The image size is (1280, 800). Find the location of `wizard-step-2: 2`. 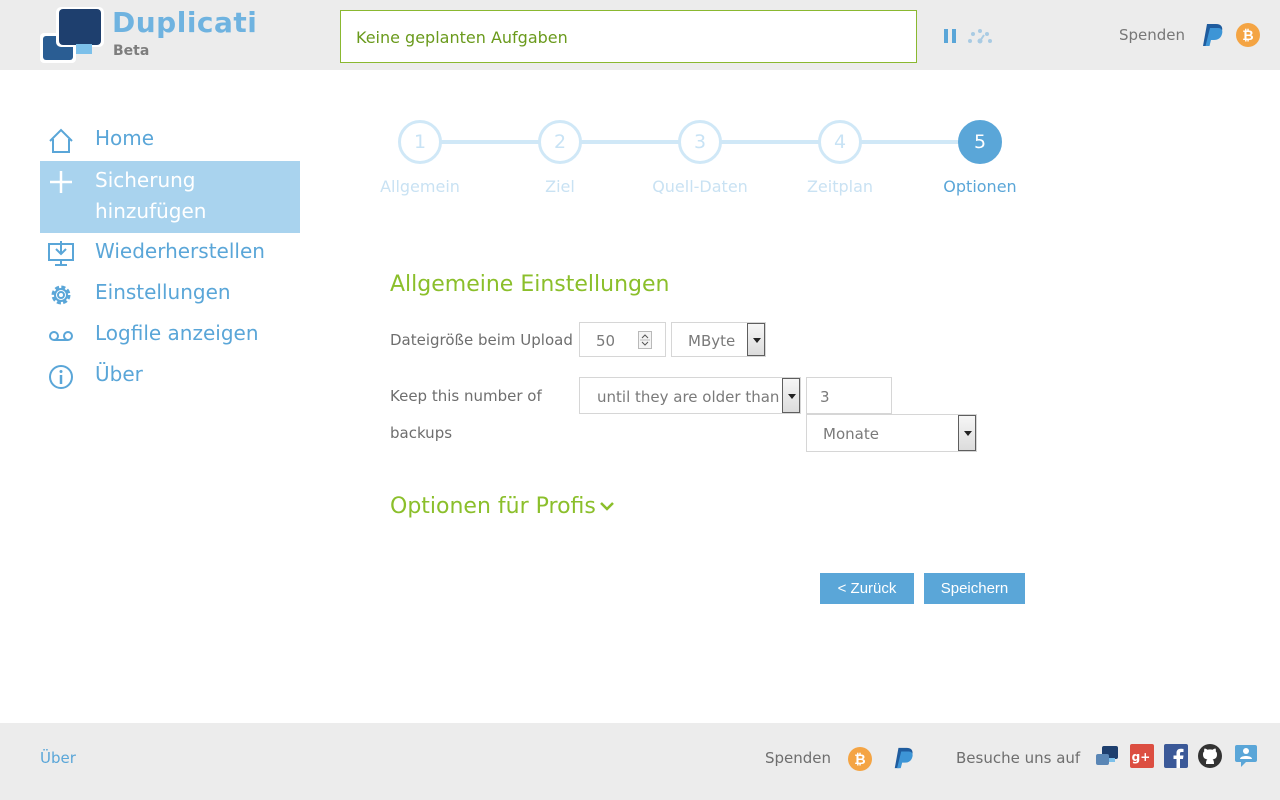

wizard-step-2: 2 is located at coordinates (560, 142).